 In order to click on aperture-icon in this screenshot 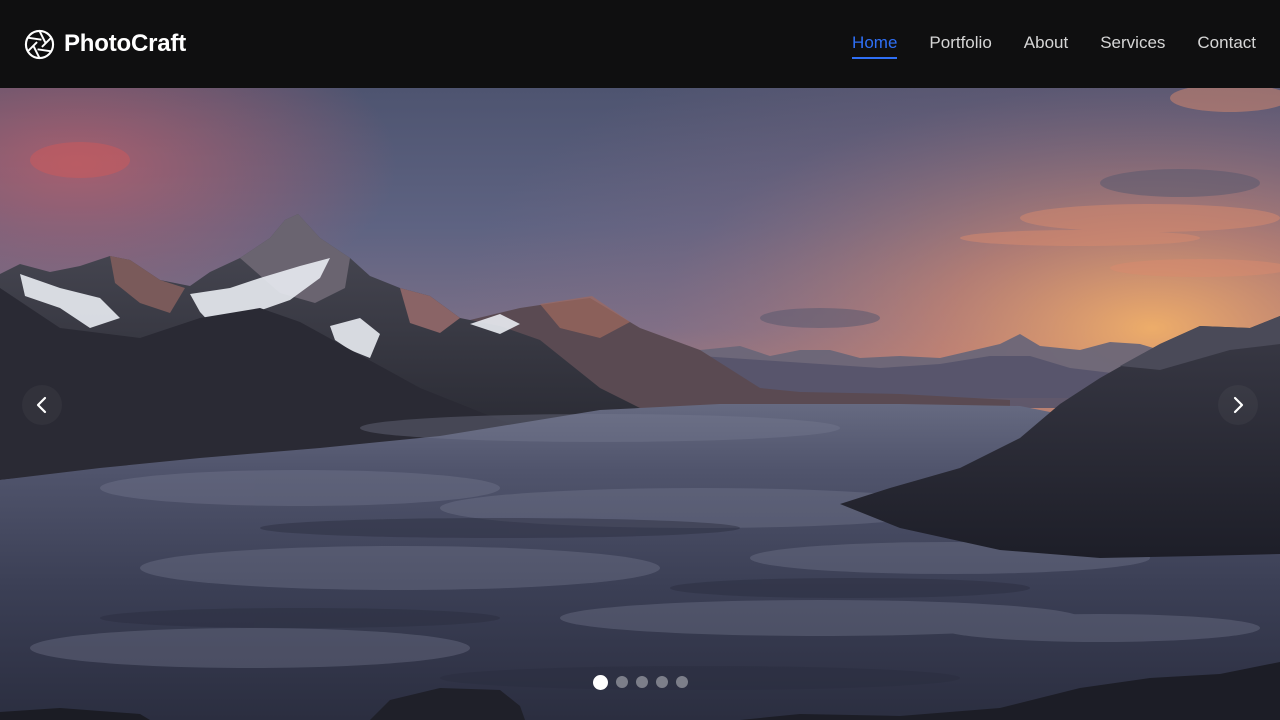, I will do `click(39, 44)`.